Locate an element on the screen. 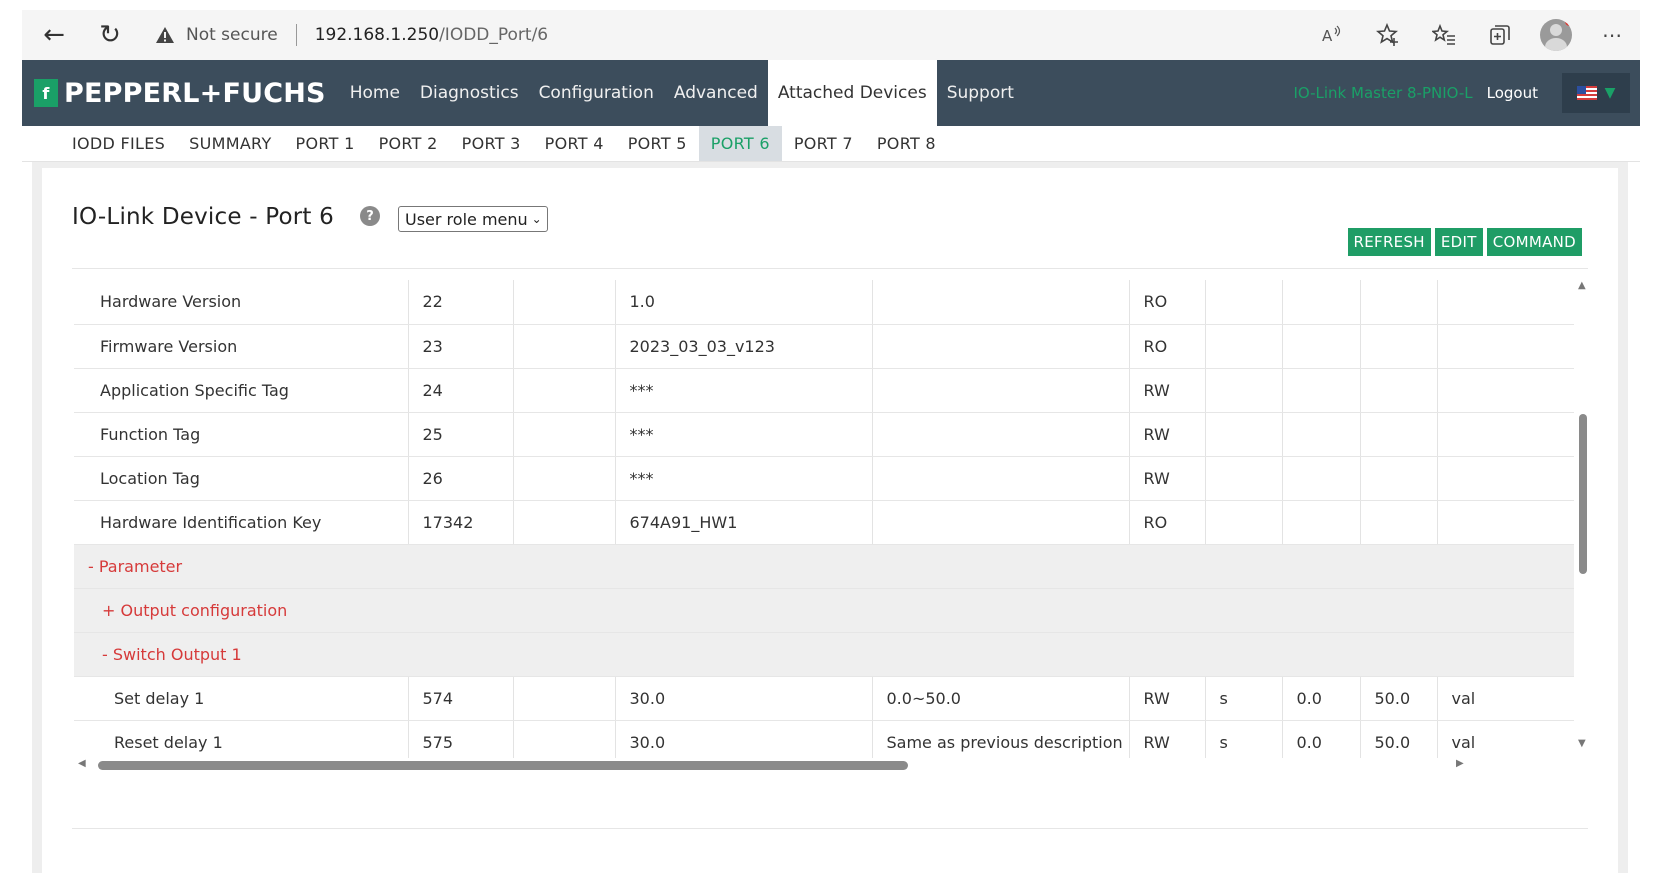 The image size is (1665, 873). logout-link: Logout is located at coordinates (1512, 93).